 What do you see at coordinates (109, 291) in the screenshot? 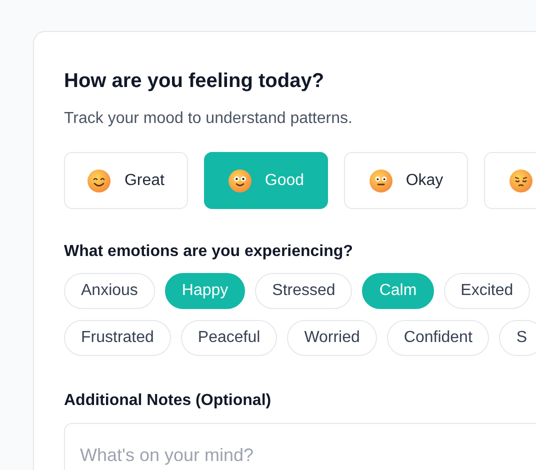
I see `emotion-chip: Anxious` at bounding box center [109, 291].